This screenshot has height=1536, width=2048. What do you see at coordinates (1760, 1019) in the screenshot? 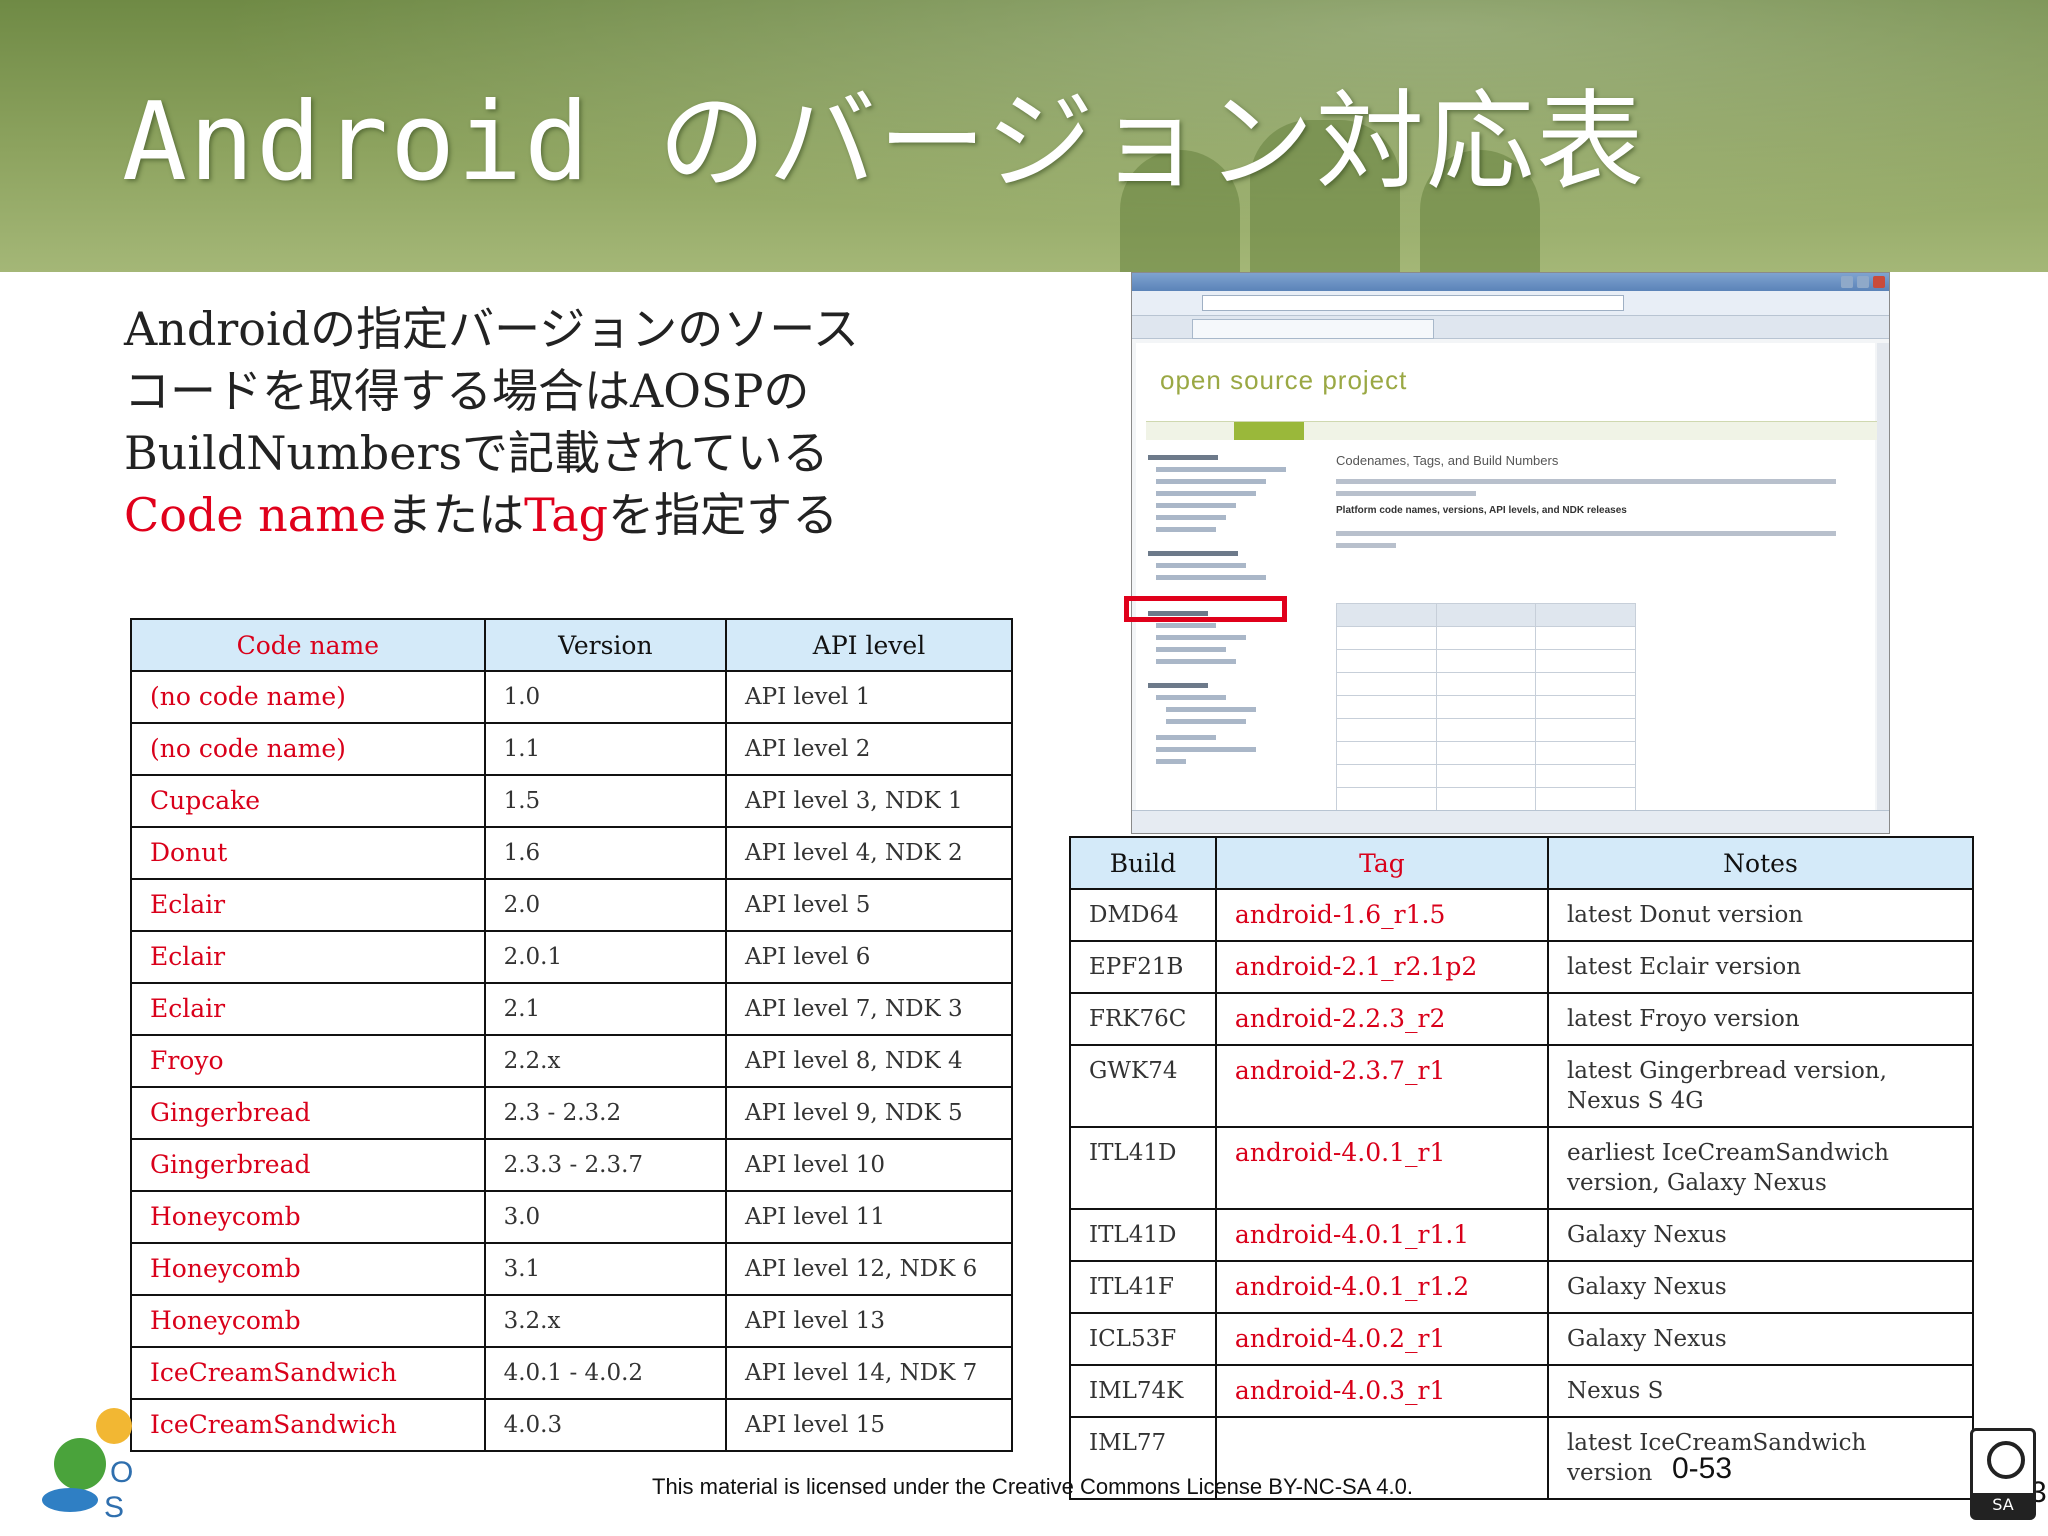
I see `notes-cell: latest Froyo version` at bounding box center [1760, 1019].